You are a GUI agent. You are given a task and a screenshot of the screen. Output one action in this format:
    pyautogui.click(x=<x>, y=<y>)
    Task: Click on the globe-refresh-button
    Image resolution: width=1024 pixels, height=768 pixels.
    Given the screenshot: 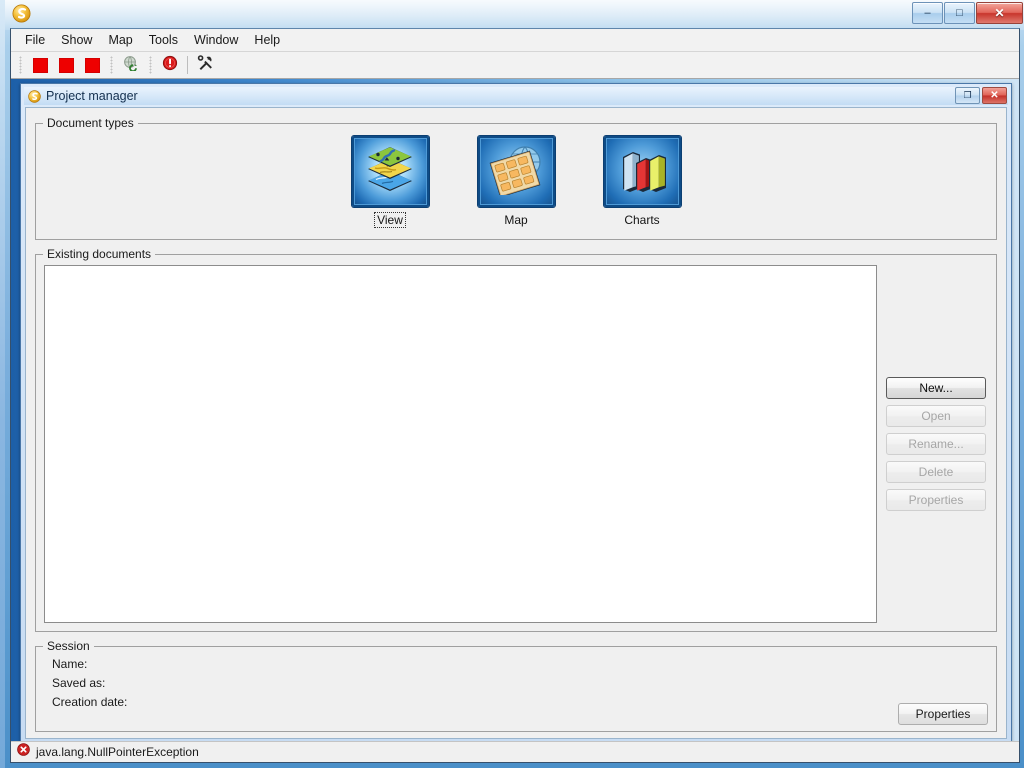 What is the action you would take?
    pyautogui.click(x=131, y=65)
    